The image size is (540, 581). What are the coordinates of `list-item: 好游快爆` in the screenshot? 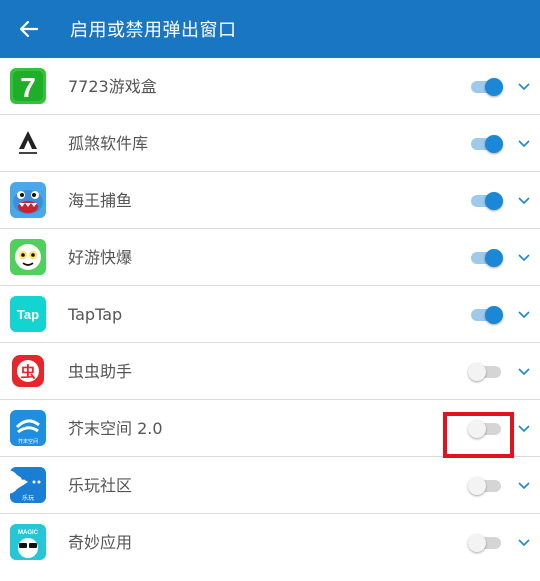 It's located at (270, 257).